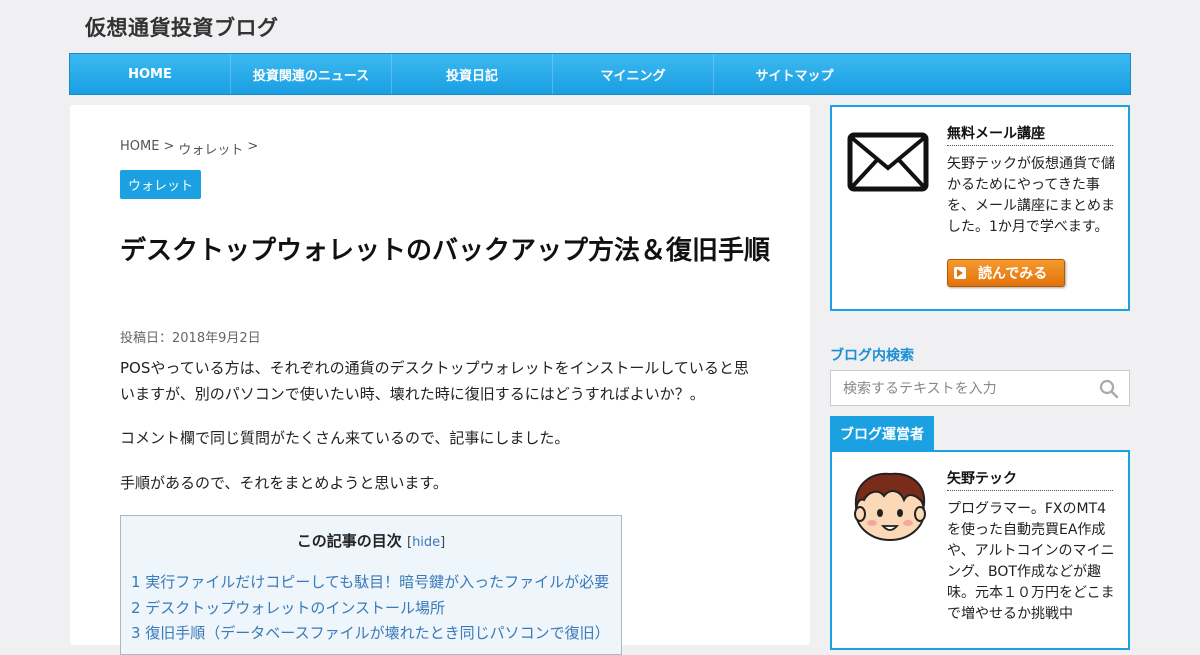 This screenshot has width=1200, height=655. Describe the element at coordinates (376, 634) in the screenshot. I see `toc-item: 3 復旧手順（データベースファイルが壊れたとき同じパソコンで復旧）` at that location.